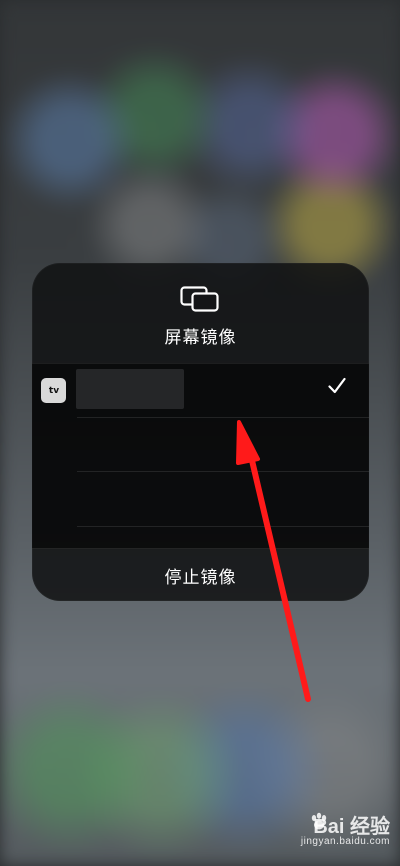 Image resolution: width=400 pixels, height=866 pixels. What do you see at coordinates (337, 385) in the screenshot?
I see `checkmark-icon` at bounding box center [337, 385].